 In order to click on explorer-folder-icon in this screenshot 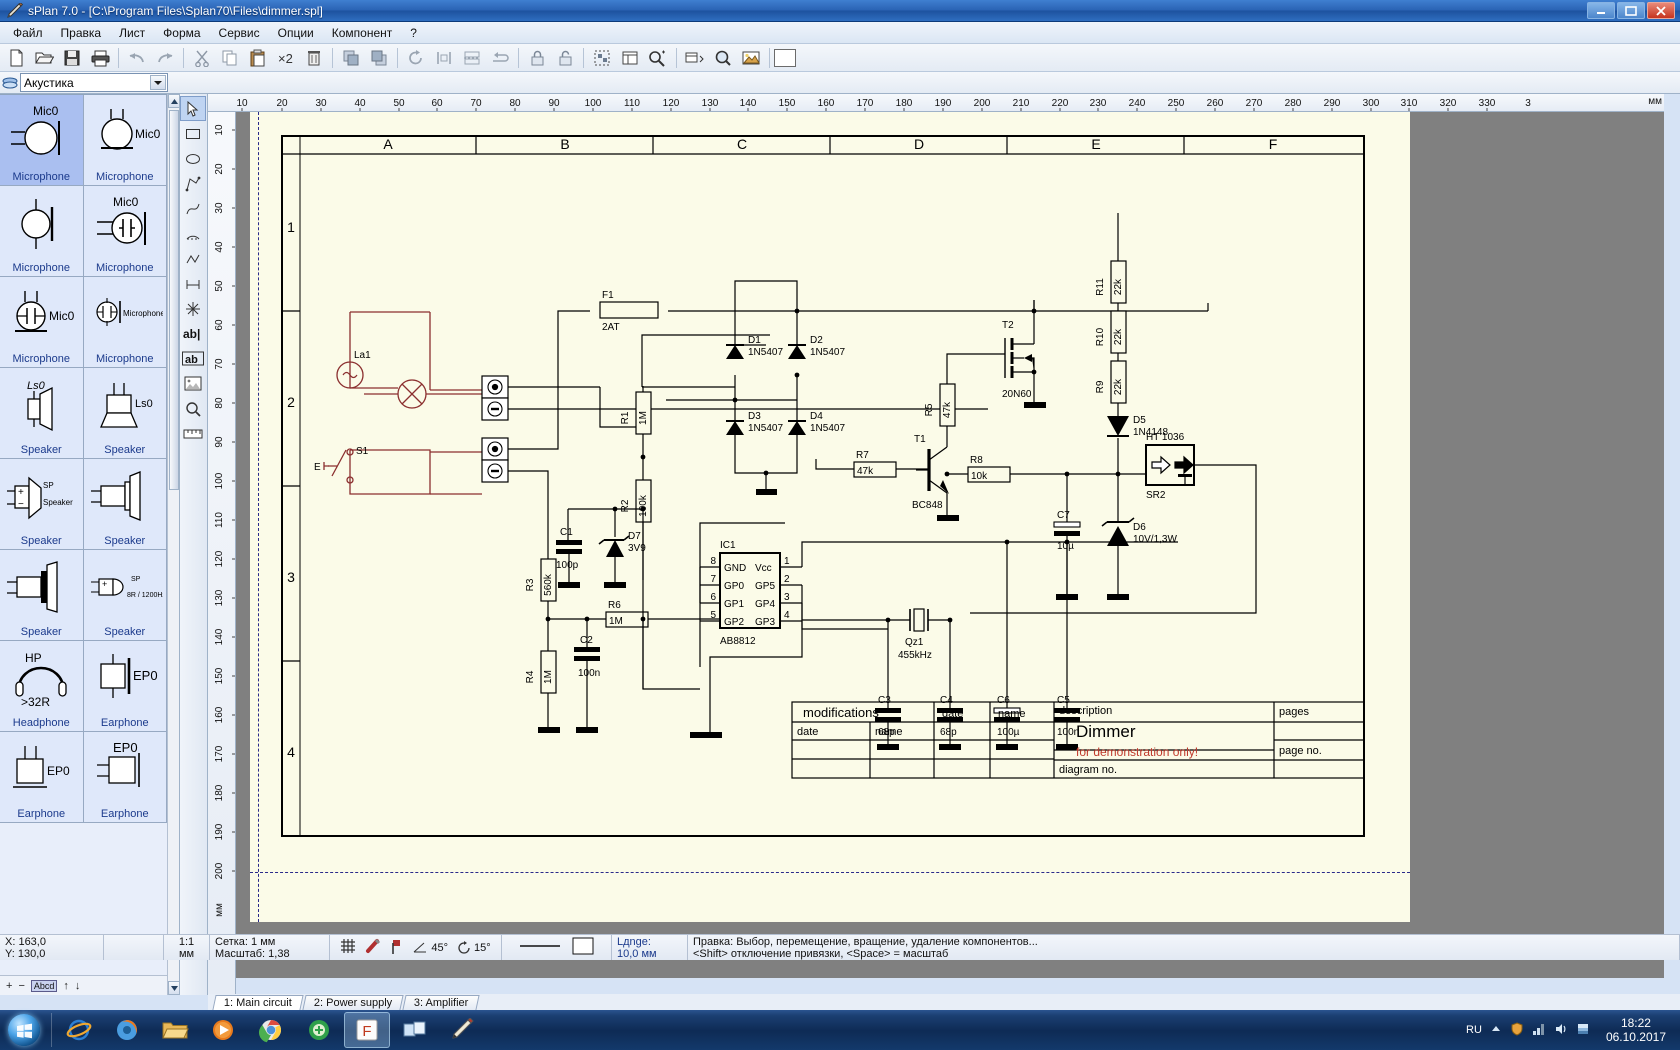, I will do `click(175, 1030)`.